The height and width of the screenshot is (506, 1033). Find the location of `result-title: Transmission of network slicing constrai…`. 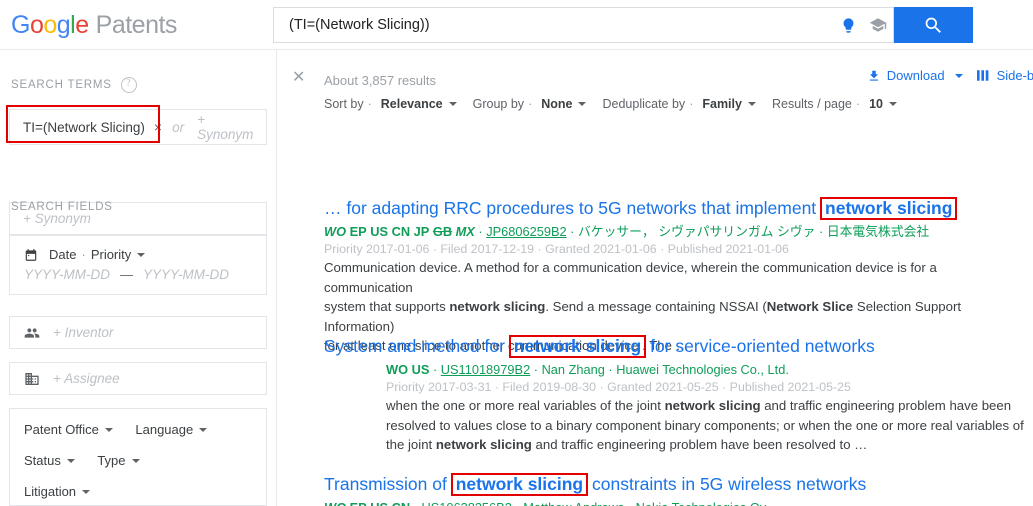

result-title: Transmission of network slicing constrai… is located at coordinates (674, 484).